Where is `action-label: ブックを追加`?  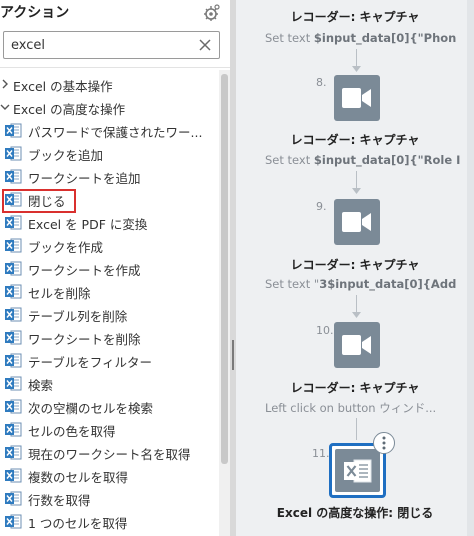
action-label: ブックを追加 is located at coordinates (66, 155).